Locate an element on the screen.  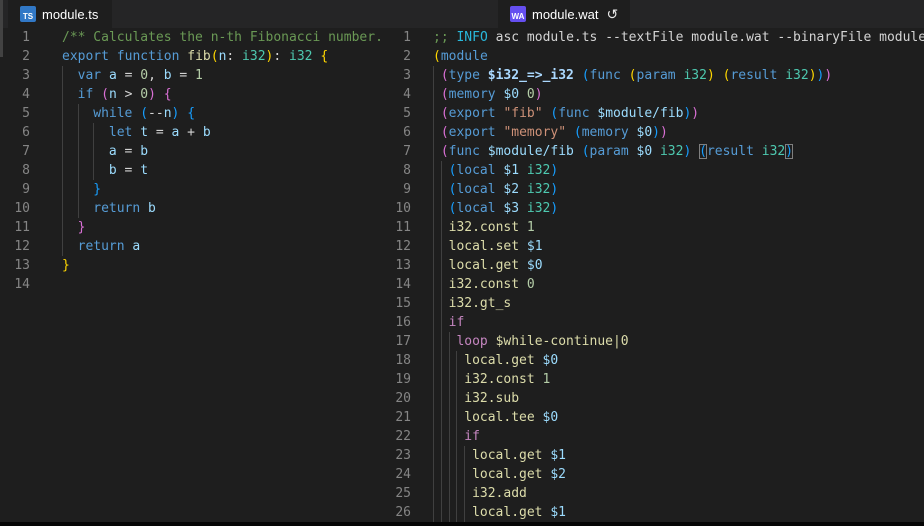
code-line: 22 if is located at coordinates (654, 436).